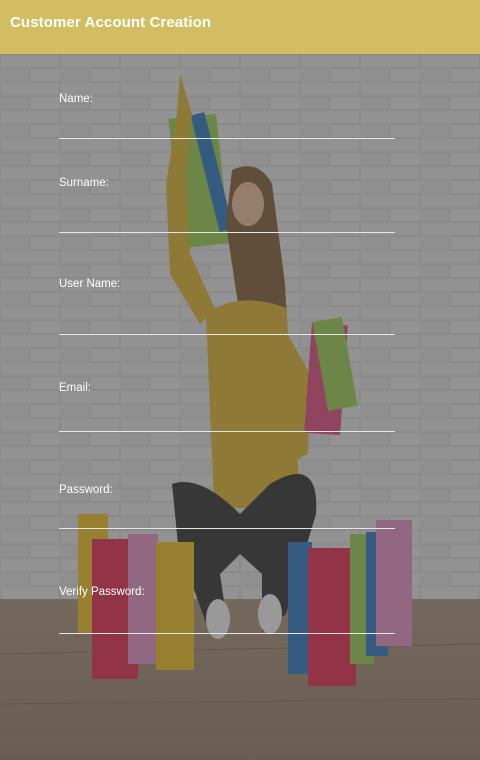  I want to click on password-input, so click(227, 517).